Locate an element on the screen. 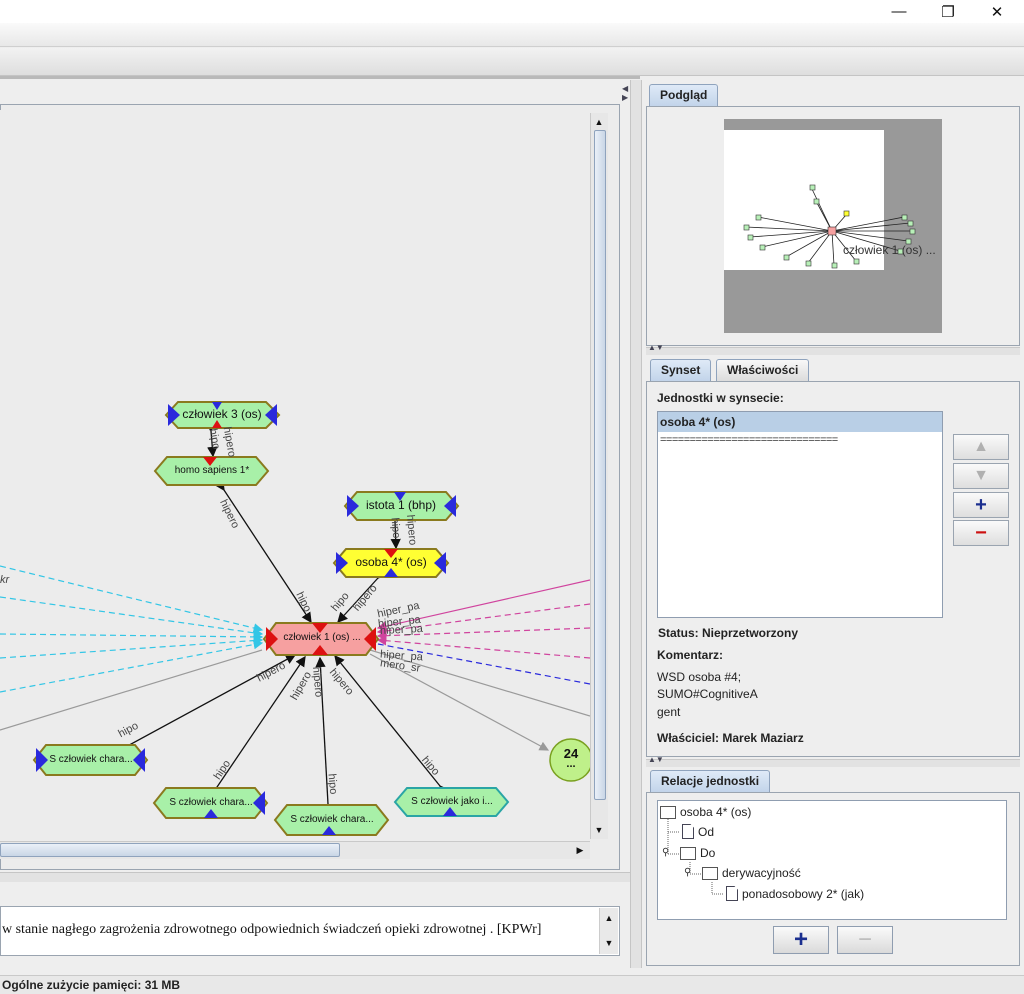 The image size is (1024, 994). edge-label-hipero-b3: hipero is located at coordinates (317, 682).